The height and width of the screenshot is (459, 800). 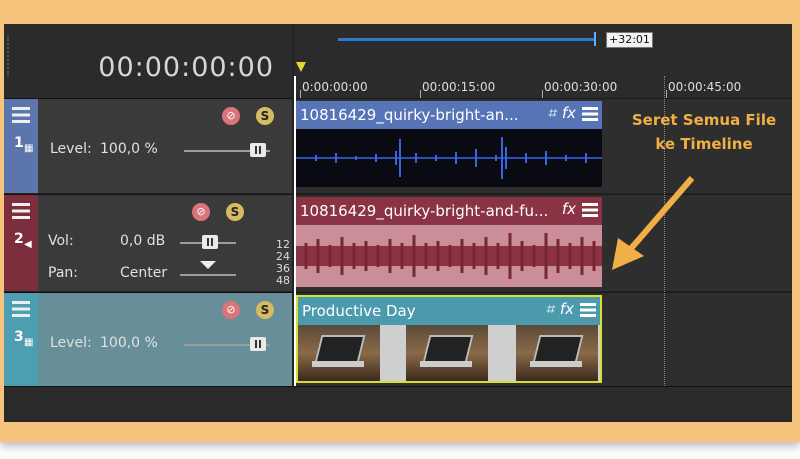 I want to click on timeline-clip: 10816429_quirky-bright-and-fu... fx, so click(x=449, y=242).